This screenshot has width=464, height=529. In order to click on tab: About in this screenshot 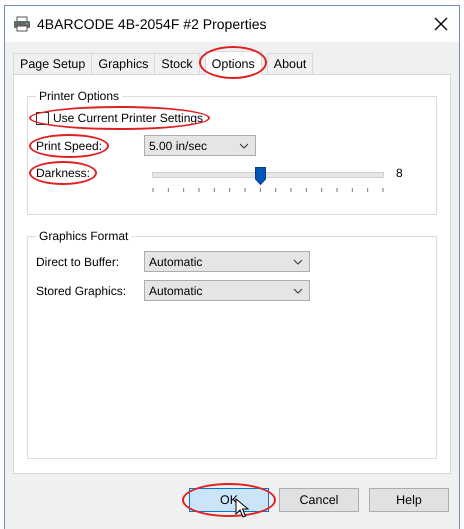, I will do `click(290, 63)`.